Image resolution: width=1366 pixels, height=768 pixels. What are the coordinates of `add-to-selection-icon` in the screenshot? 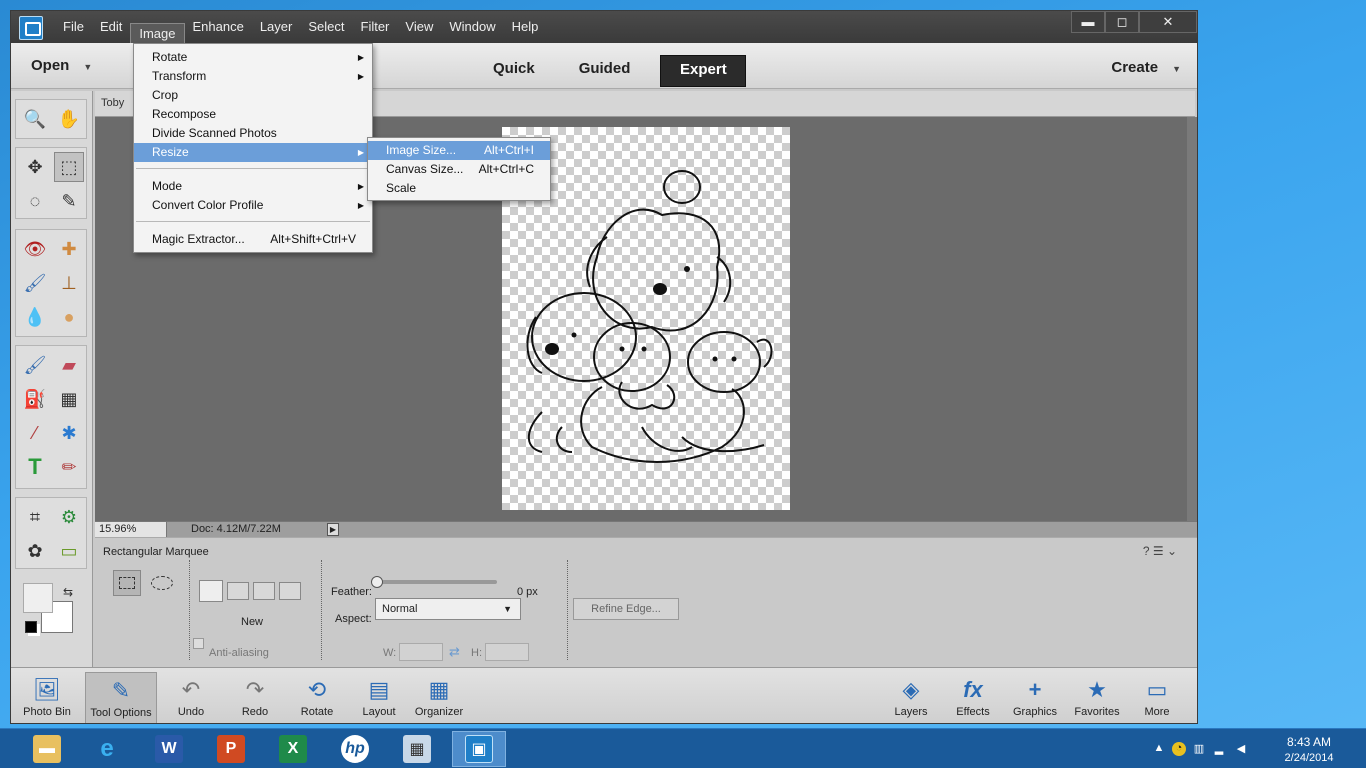 It's located at (238, 591).